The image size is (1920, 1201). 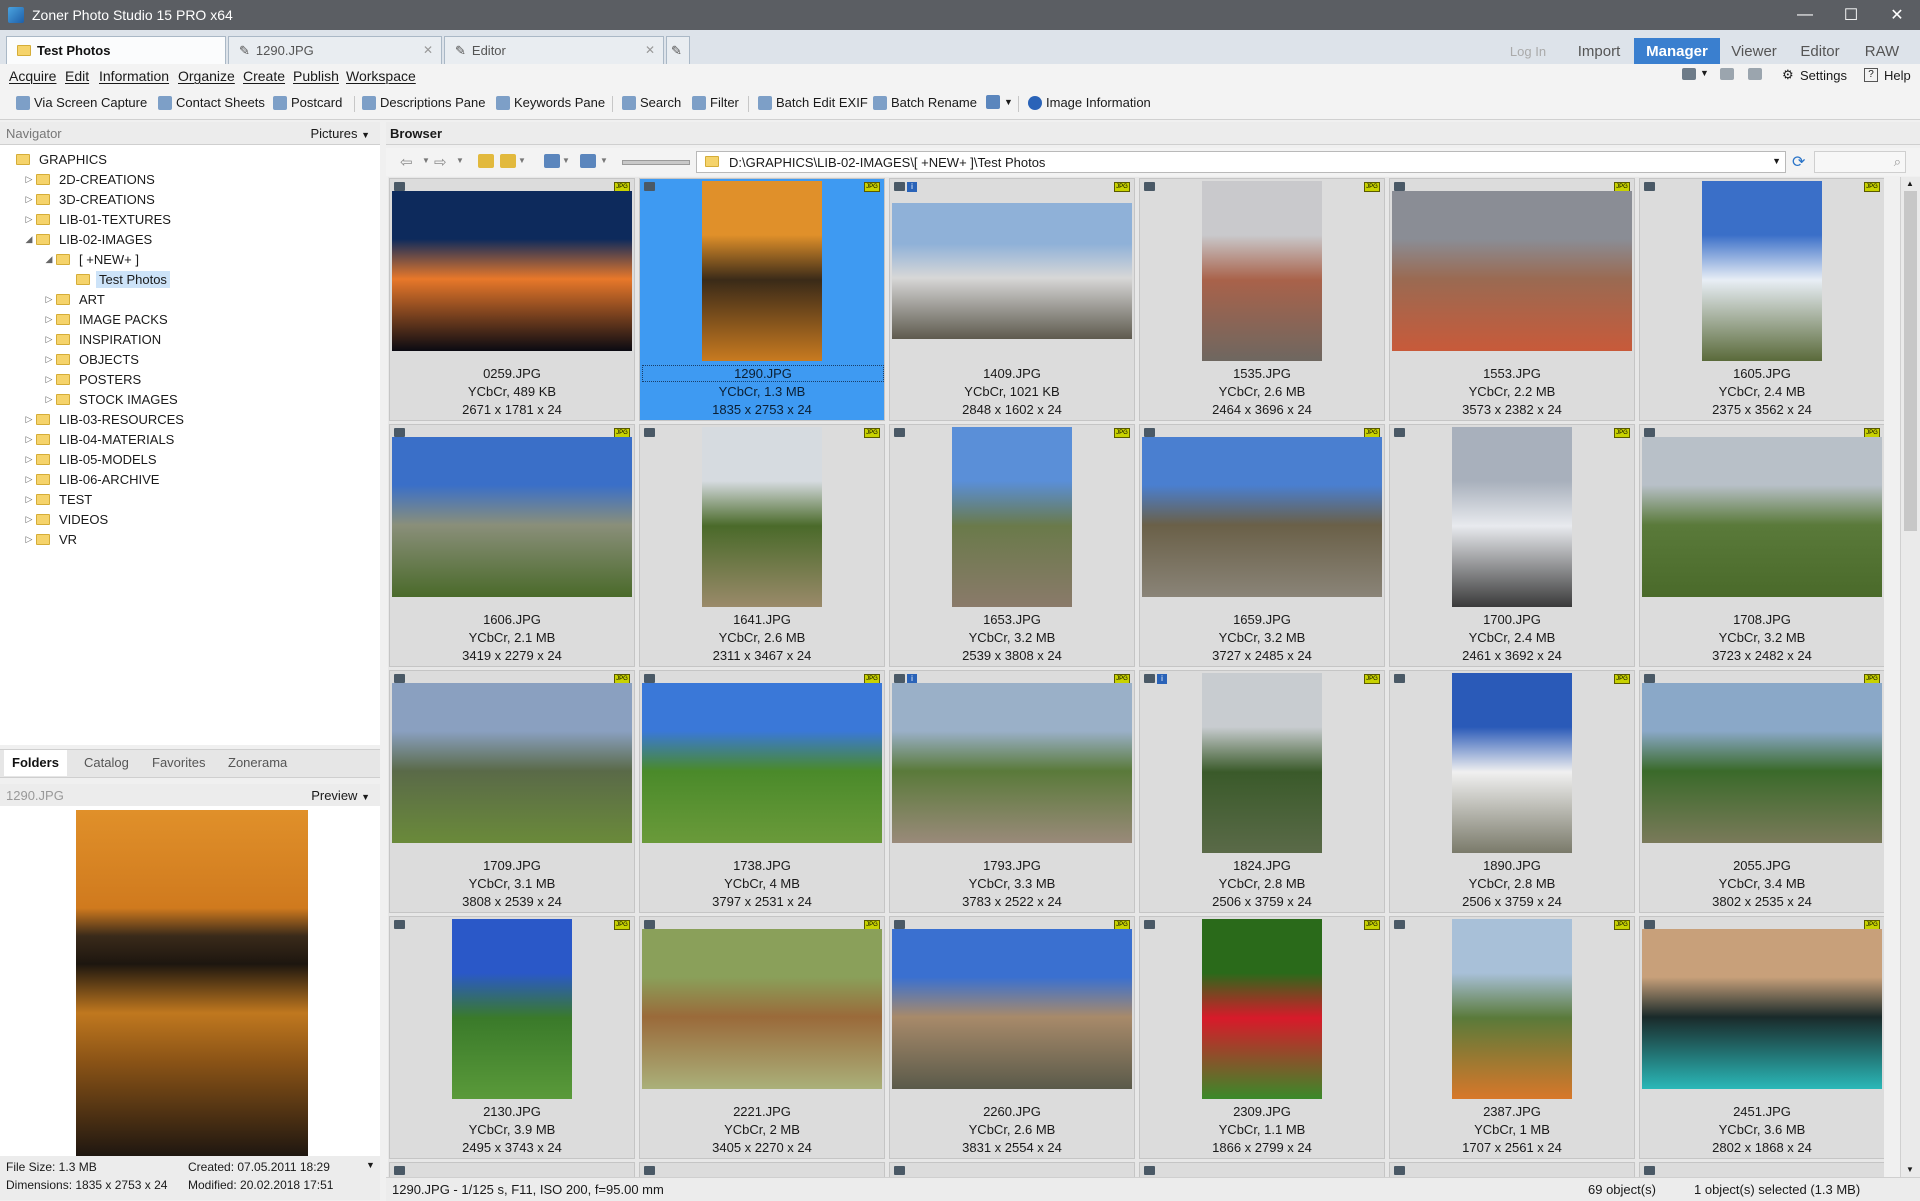 What do you see at coordinates (512, 791) in the screenshot?
I see `thumbnail-item: JPG 1709.JPG YCbCr, 3.1 MB 3808 x 2539 x 24` at bounding box center [512, 791].